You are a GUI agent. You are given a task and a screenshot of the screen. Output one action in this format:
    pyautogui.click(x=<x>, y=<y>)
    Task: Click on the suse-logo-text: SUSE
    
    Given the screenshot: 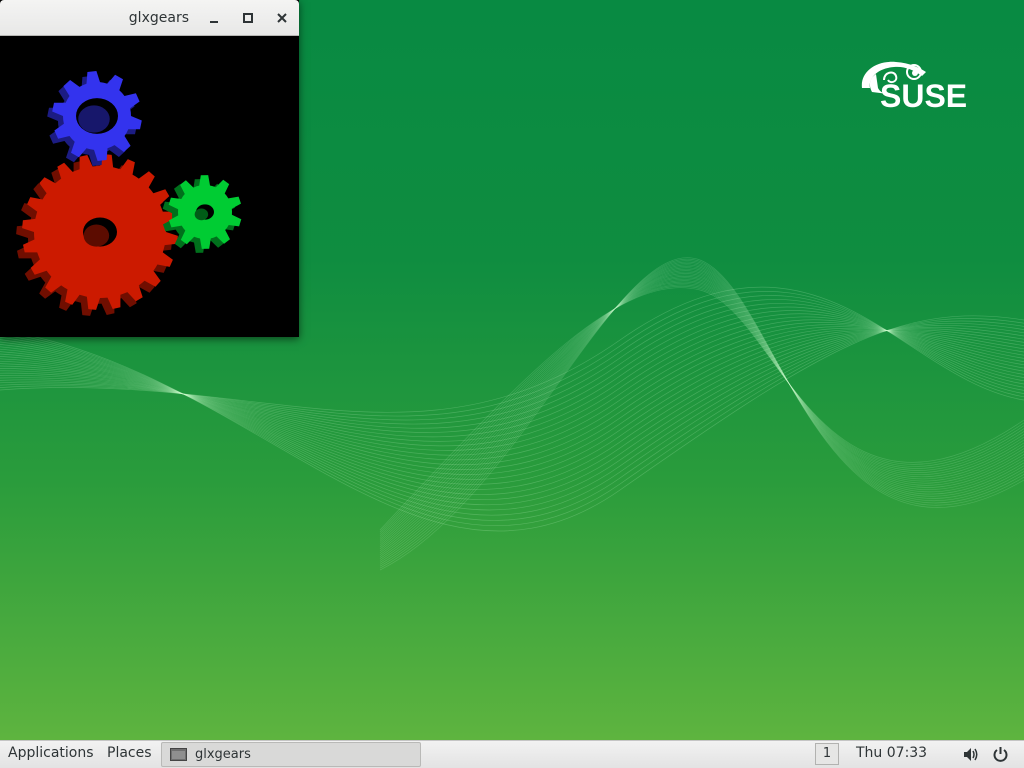 What is the action you would take?
    pyautogui.click(x=924, y=96)
    